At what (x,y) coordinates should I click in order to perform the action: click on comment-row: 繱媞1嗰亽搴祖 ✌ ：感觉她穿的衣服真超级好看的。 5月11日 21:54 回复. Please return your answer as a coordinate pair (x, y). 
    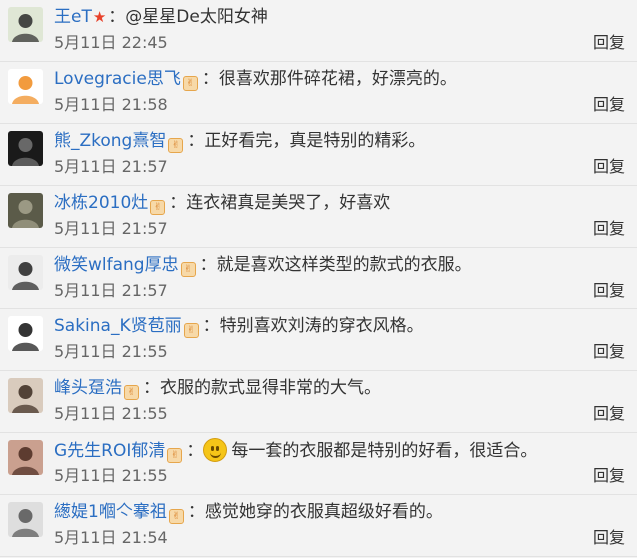
    Looking at the image, I should click on (318, 526).